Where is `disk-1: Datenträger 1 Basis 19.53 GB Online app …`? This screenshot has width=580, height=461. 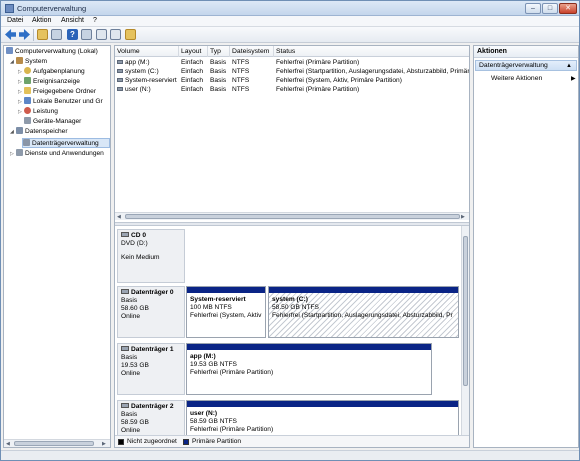
disk-1: Datenträger 1 Basis 19.53 GB Online app … is located at coordinates (287, 369).